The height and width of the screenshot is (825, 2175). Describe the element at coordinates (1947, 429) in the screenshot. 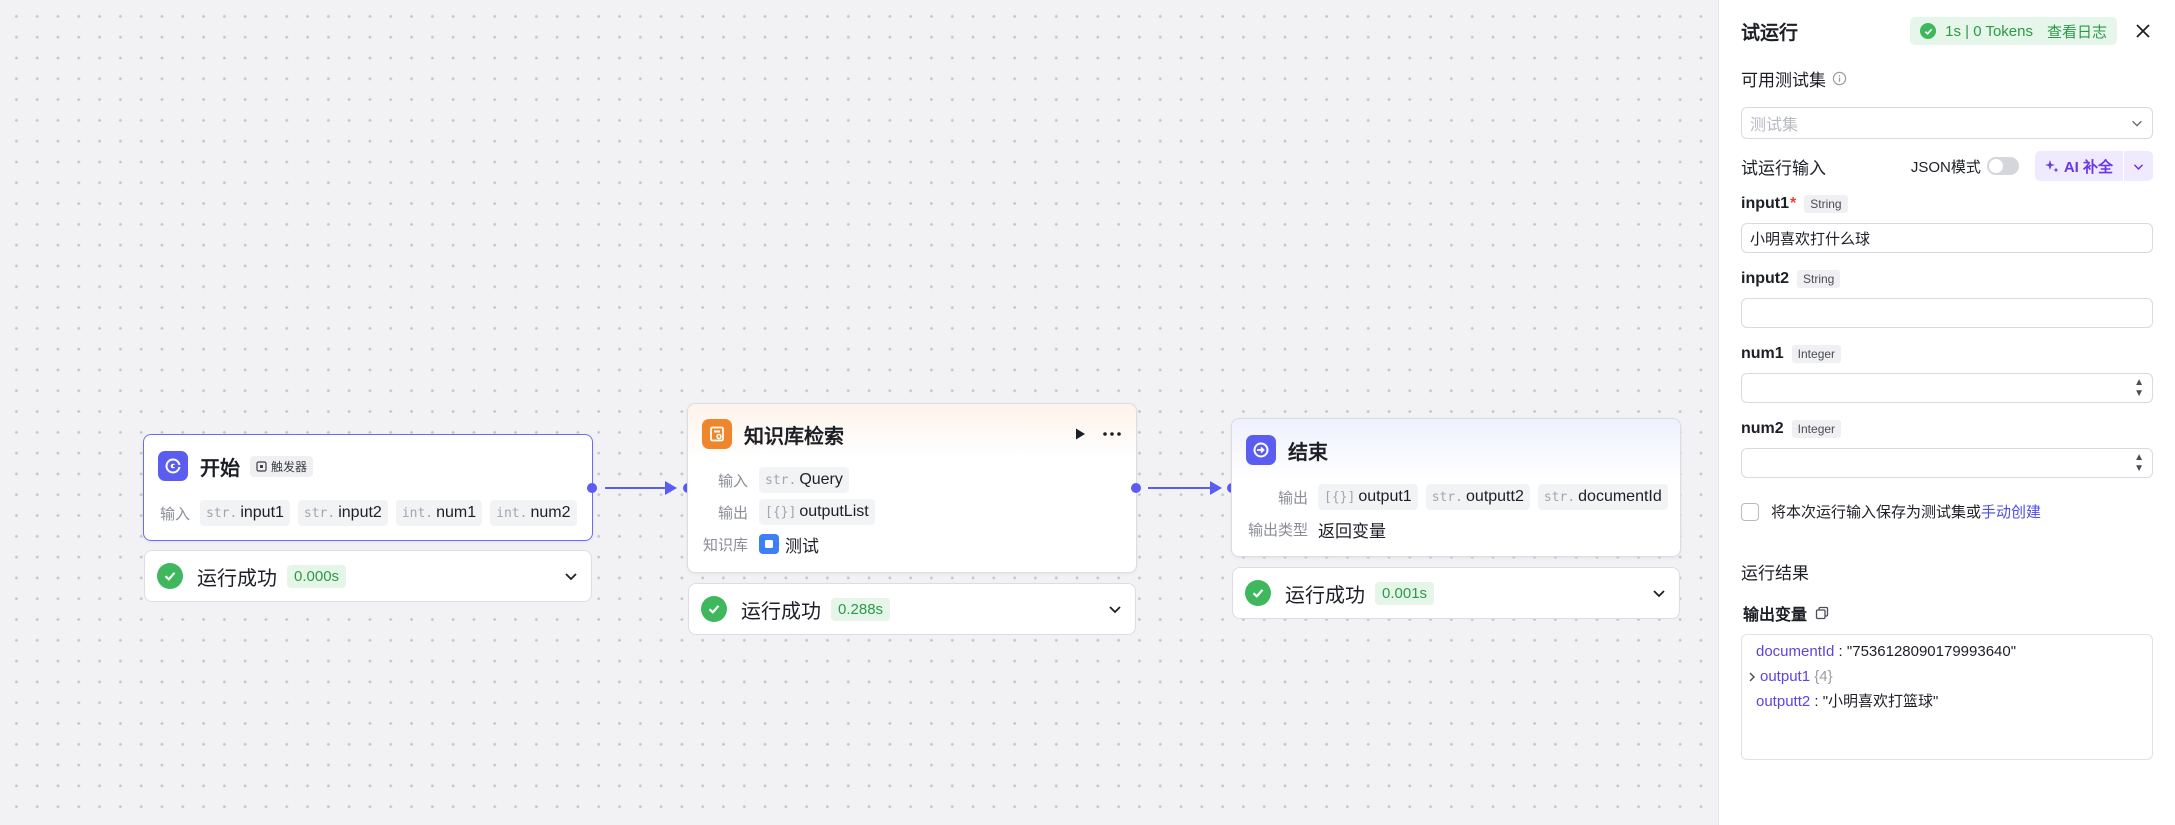

I see `field-num2-label: num2 Integer` at that location.